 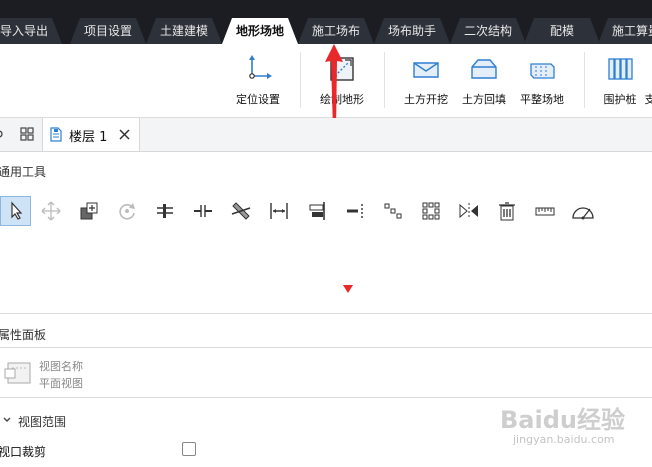 What do you see at coordinates (649, 69) in the screenshot?
I see `support-icon` at bounding box center [649, 69].